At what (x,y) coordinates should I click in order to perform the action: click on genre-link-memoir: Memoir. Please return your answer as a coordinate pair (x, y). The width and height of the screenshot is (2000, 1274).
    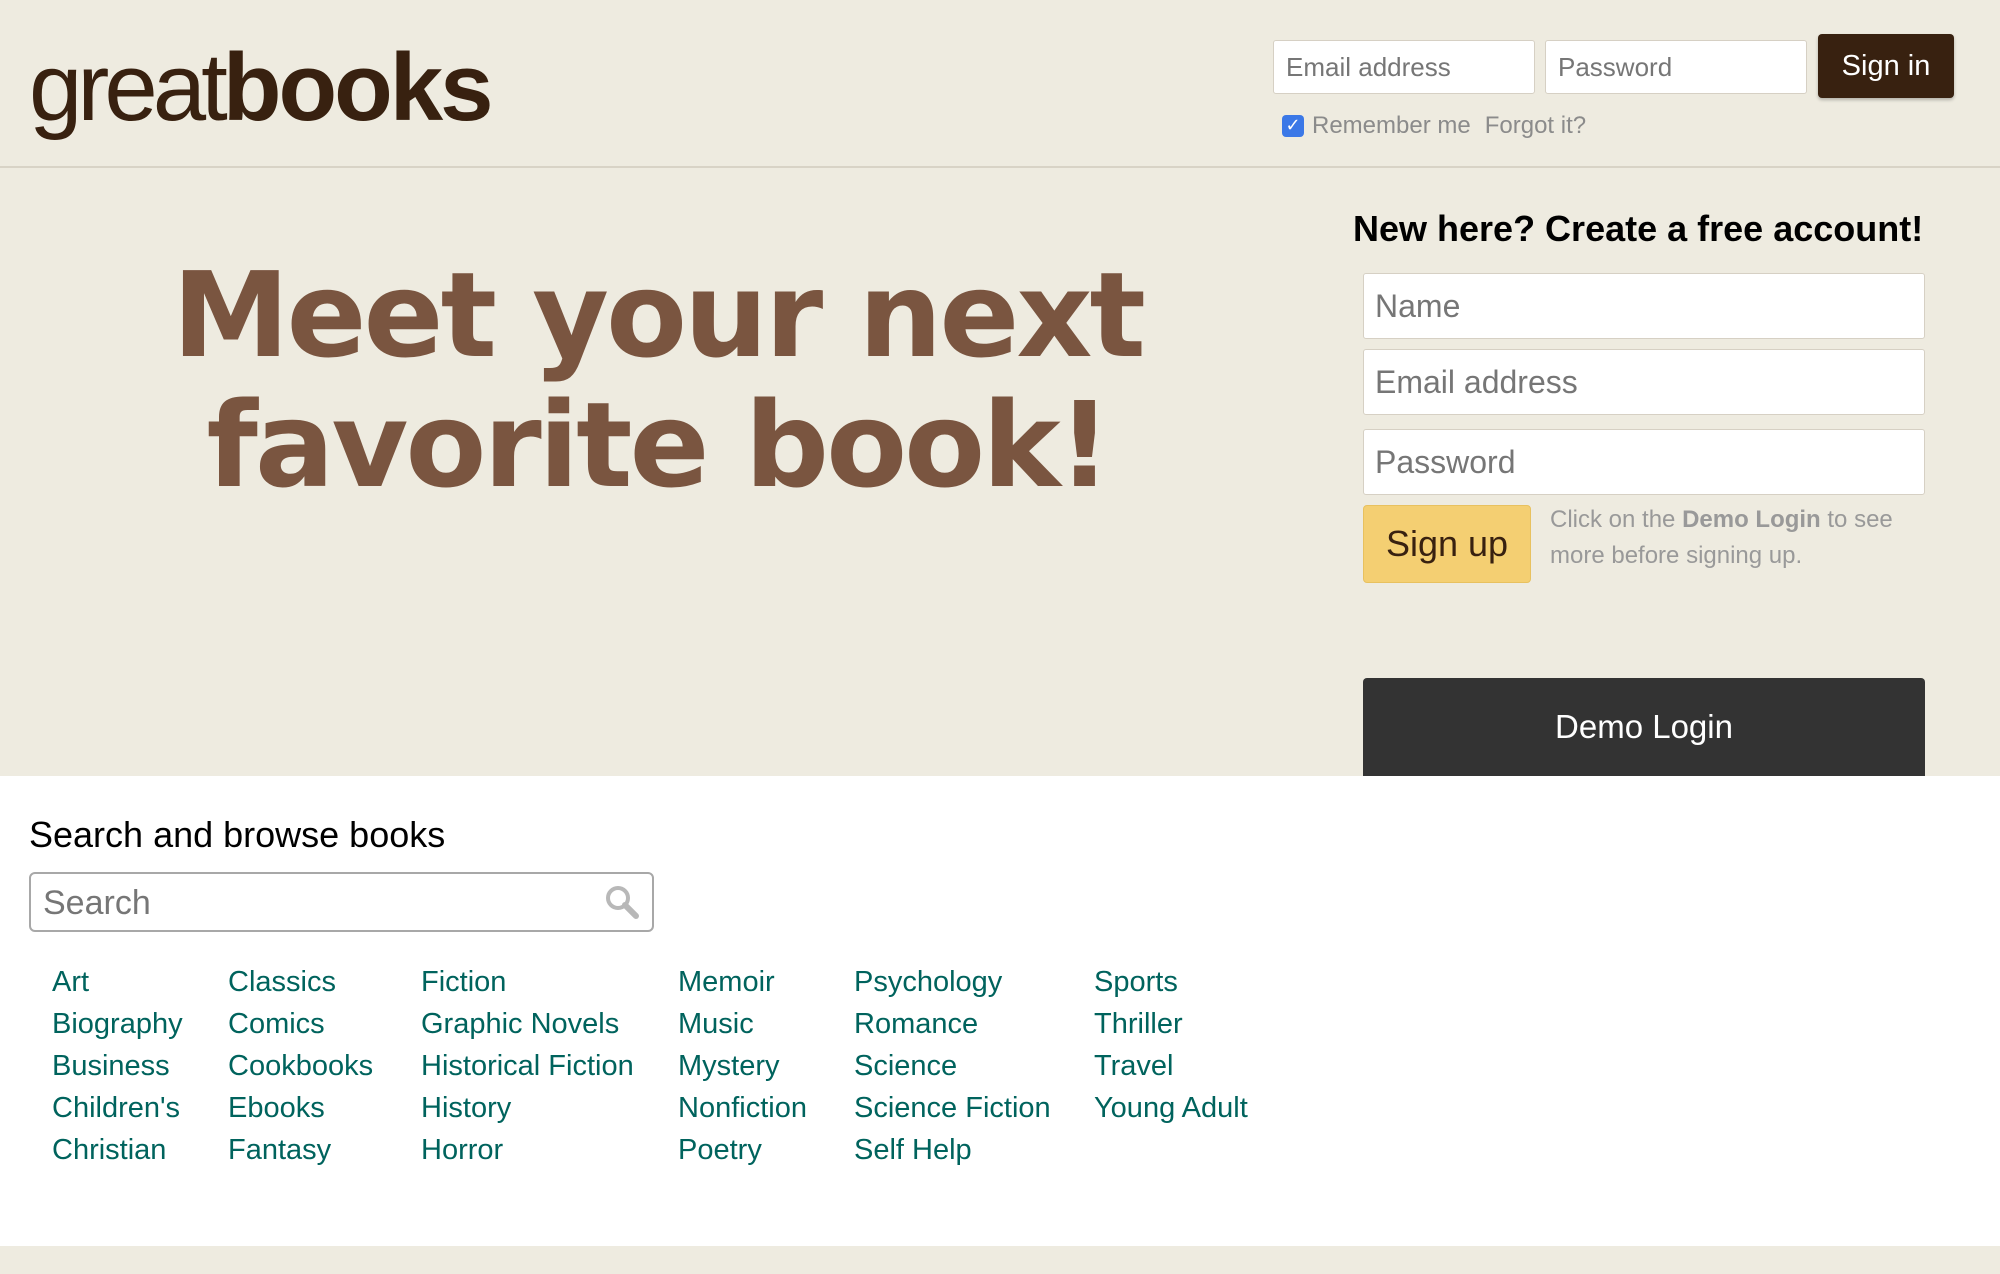
    Looking at the image, I should click on (742, 982).